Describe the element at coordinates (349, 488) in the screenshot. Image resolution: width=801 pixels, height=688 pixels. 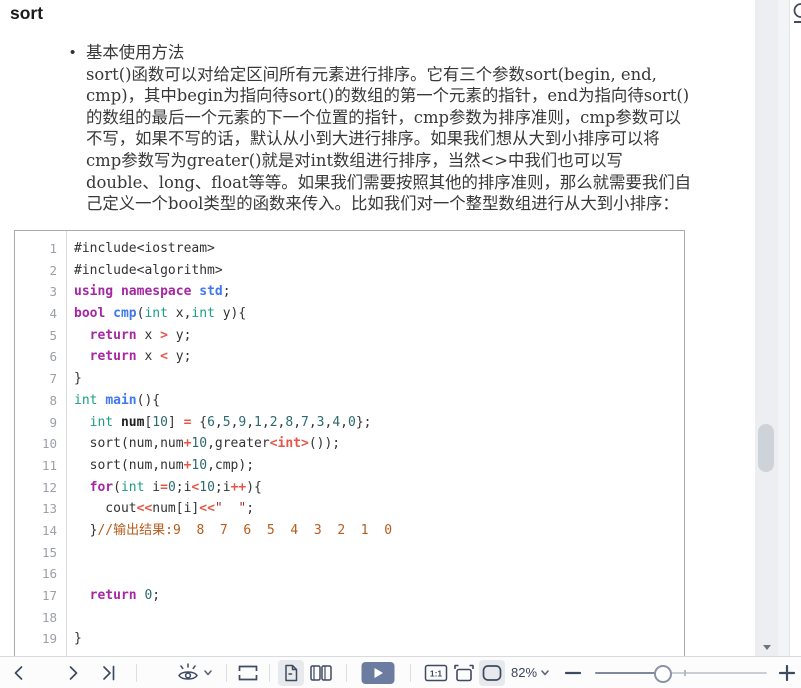
I see `code-line: 12 for(int i=0;i<10;i++){` at that location.